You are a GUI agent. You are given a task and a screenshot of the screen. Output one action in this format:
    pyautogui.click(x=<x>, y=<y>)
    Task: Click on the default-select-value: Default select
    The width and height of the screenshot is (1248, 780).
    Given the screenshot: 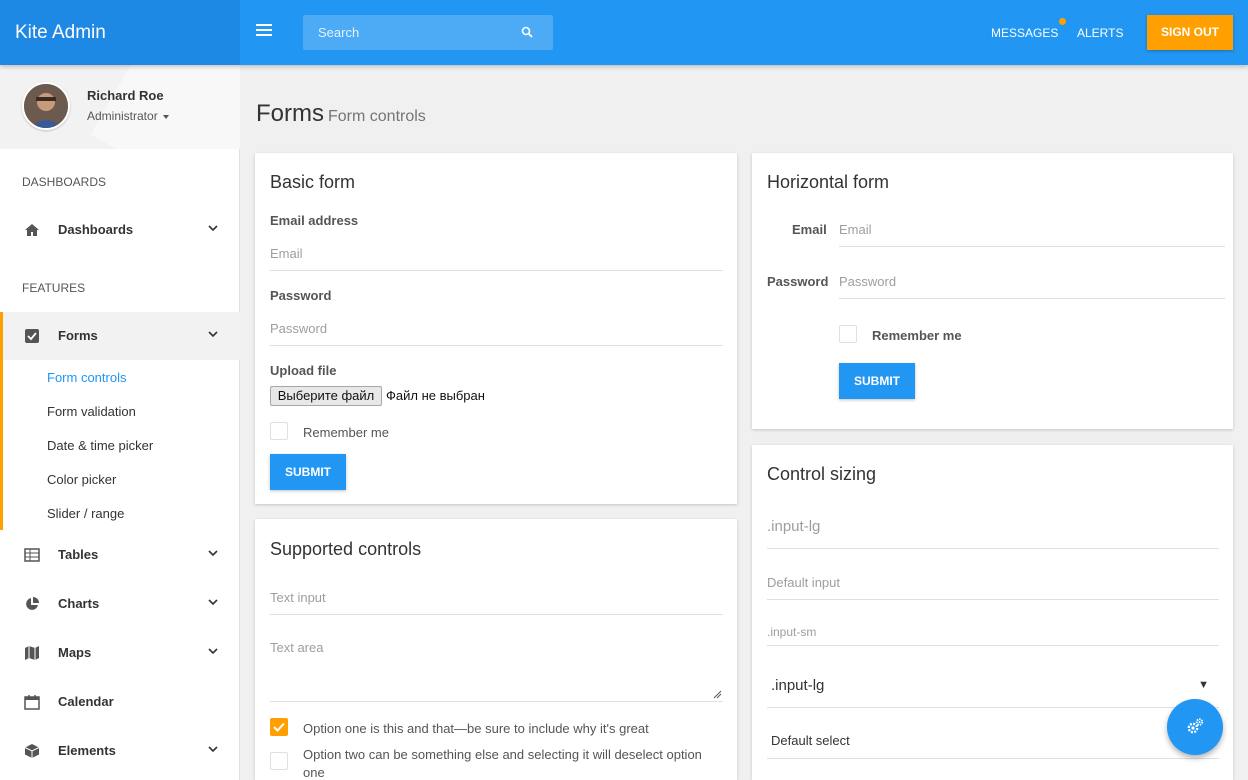 What is the action you would take?
    pyautogui.click(x=810, y=740)
    